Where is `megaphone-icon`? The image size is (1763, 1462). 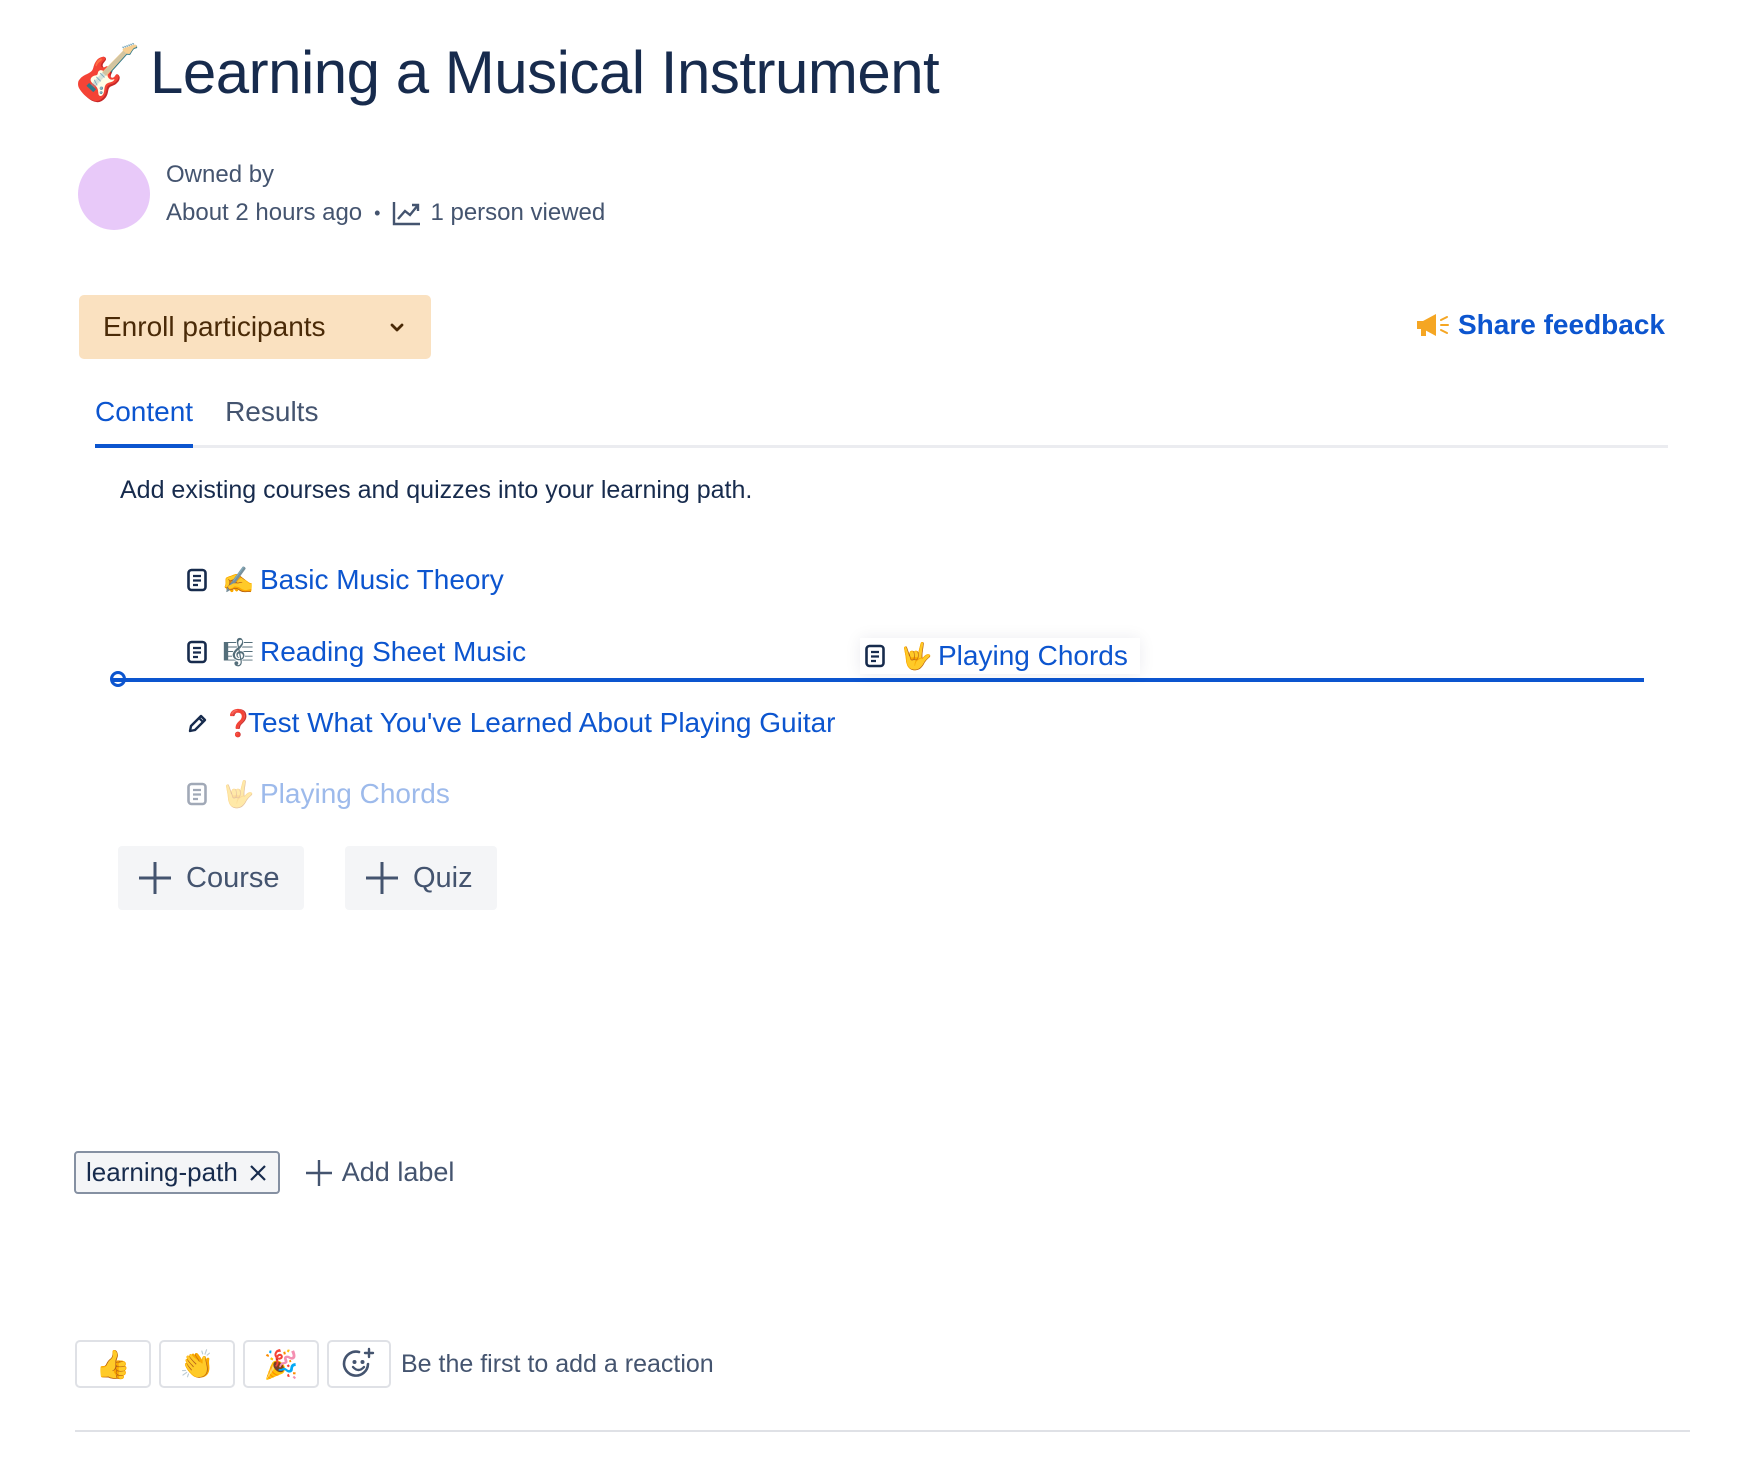
megaphone-icon is located at coordinates (1433, 325).